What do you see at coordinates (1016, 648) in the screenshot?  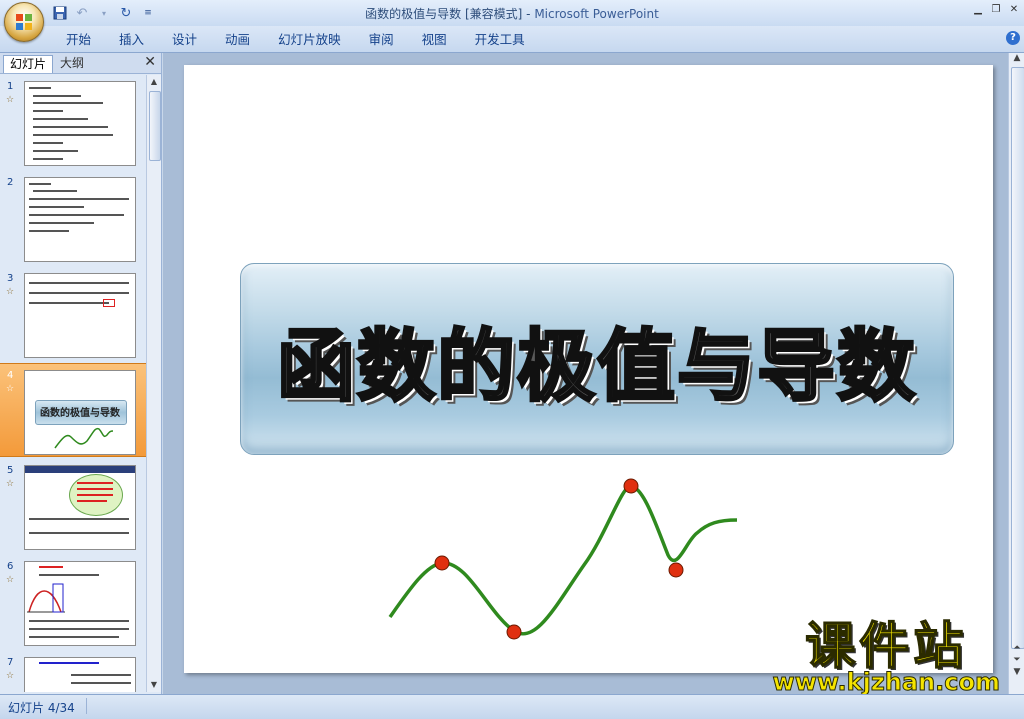 I see `previous-slide-icon: ⏶` at bounding box center [1016, 648].